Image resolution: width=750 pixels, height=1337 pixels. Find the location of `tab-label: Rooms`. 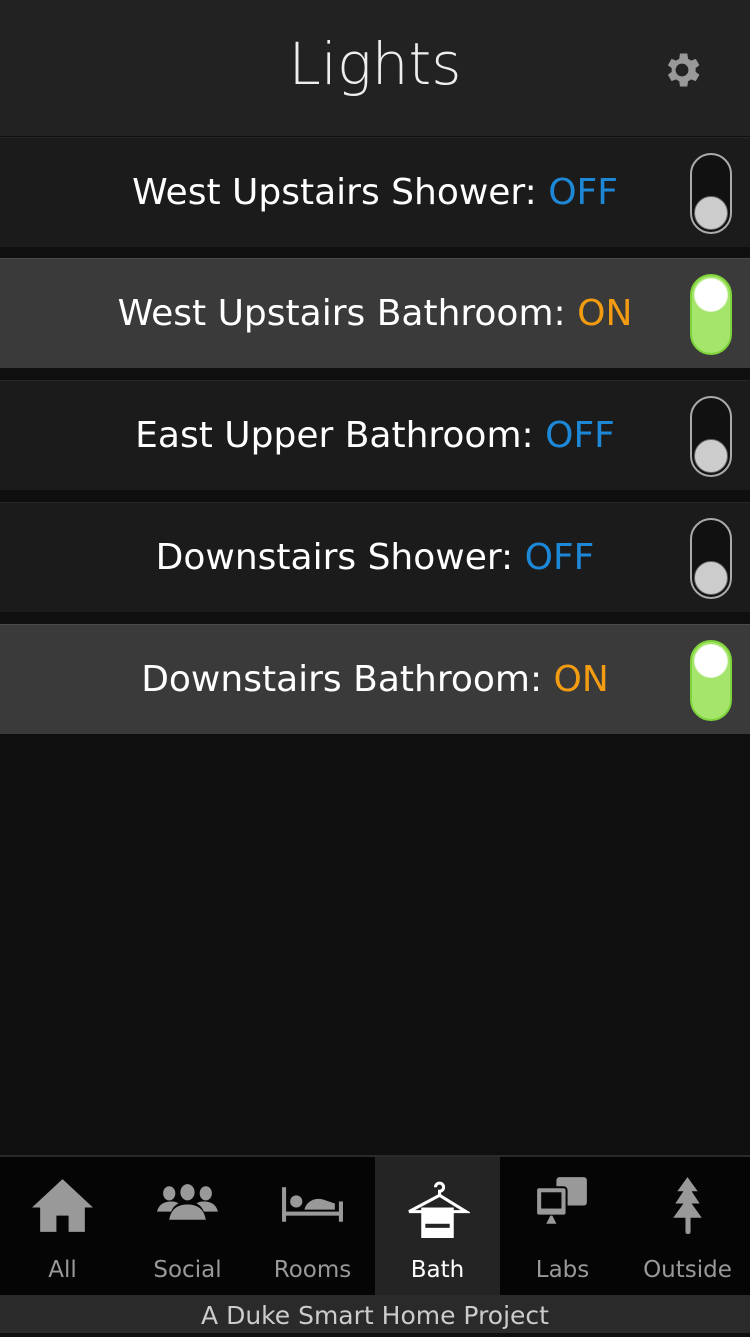

tab-label: Rooms is located at coordinates (312, 1270).